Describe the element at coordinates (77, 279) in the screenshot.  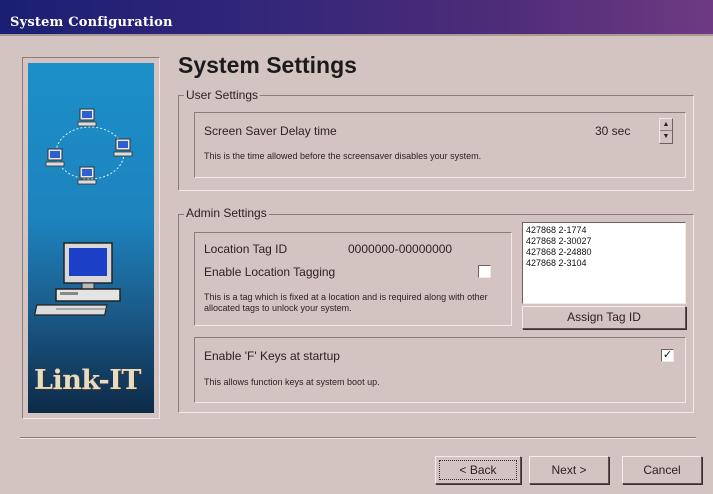
I see `desktop-computer-icon` at that location.